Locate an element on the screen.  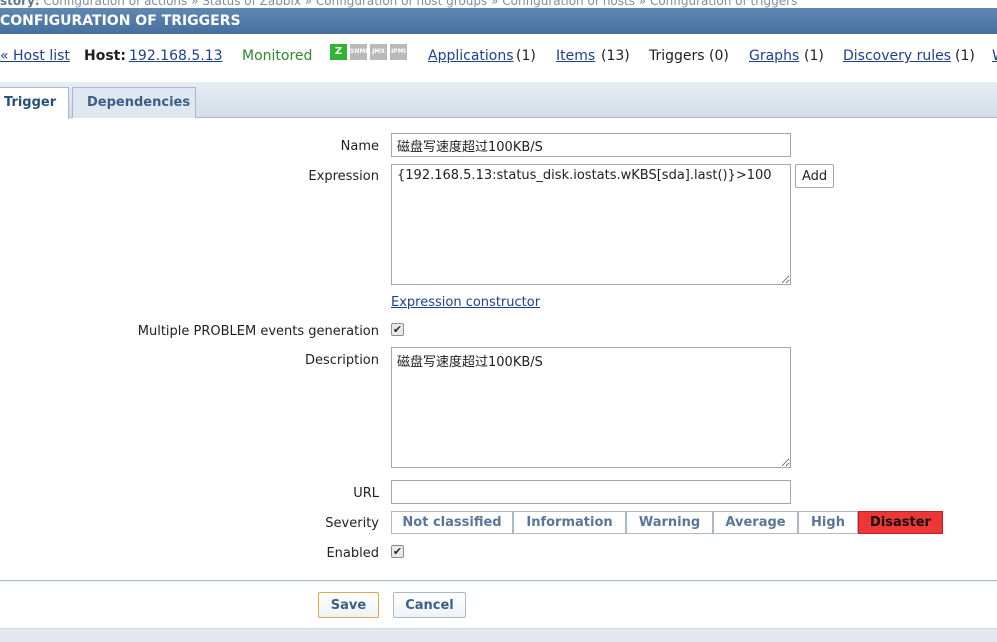
items-count: (13) is located at coordinates (615, 56).